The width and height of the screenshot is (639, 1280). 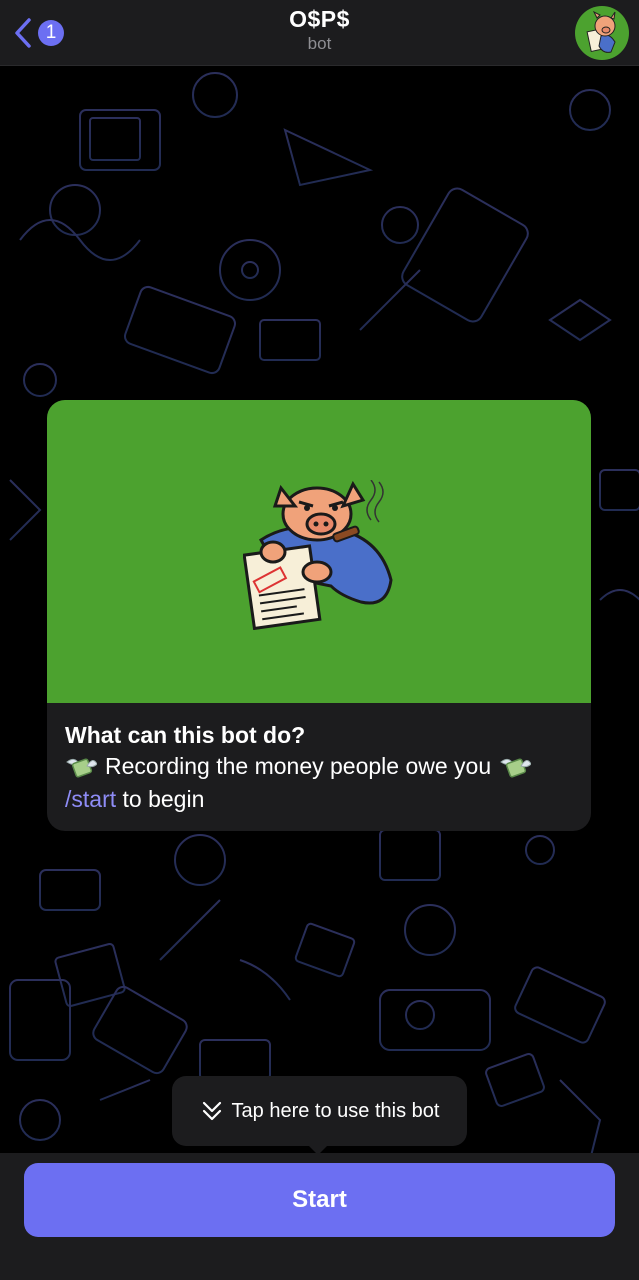 I want to click on pig-mascot-icon, so click(x=601, y=31).